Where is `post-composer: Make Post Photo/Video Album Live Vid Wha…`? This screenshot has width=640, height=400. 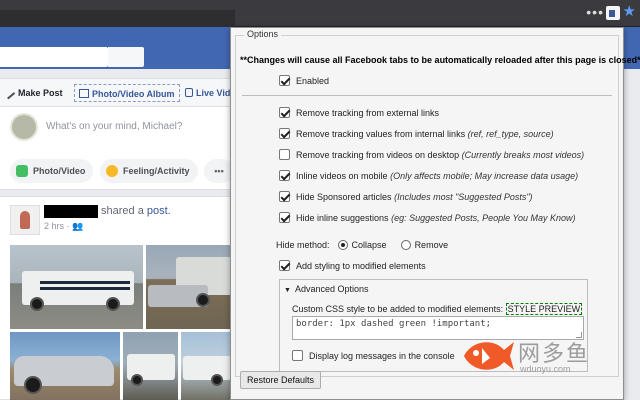
post-composer: Make Post Photo/Video Album Live Vid Wha… is located at coordinates (117, 134).